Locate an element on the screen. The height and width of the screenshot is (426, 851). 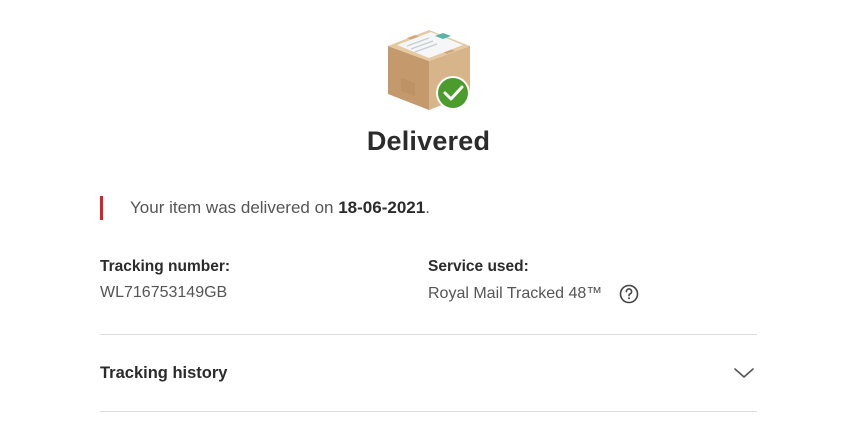
tracking-number-label: Tracking number: is located at coordinates (165, 266).